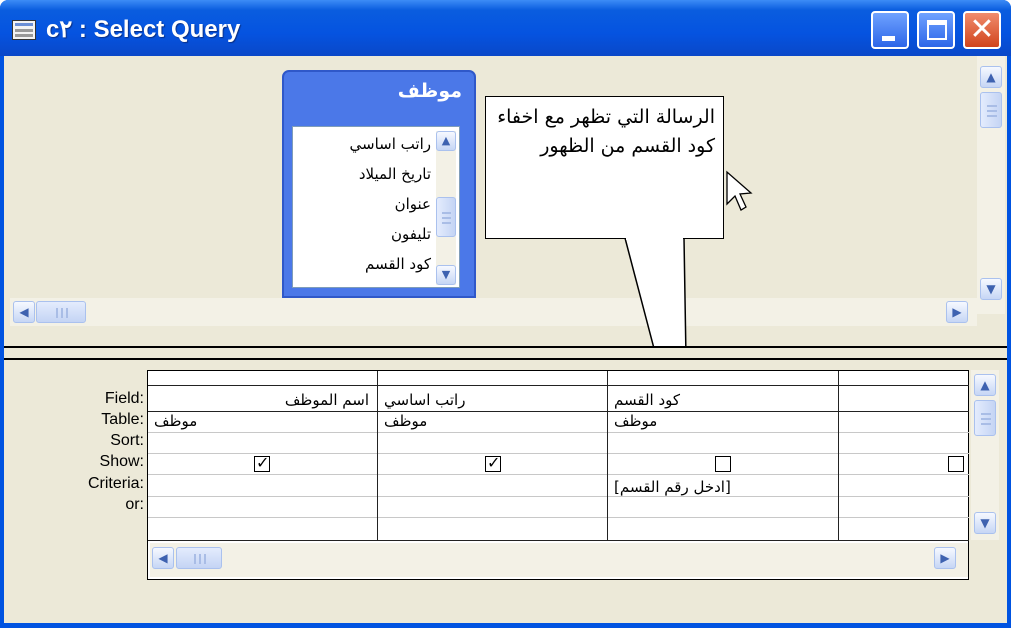 Image resolution: width=1011 pixels, height=628 pixels. What do you see at coordinates (398, 264) in the screenshot?
I see `field-list-item: كود القسم` at bounding box center [398, 264].